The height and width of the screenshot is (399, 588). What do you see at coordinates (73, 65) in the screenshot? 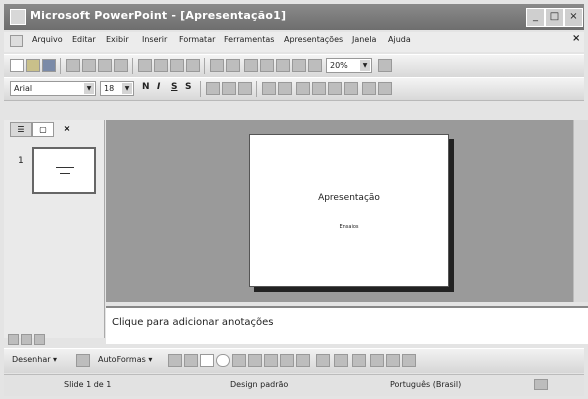
I see `print-icon` at bounding box center [73, 65].